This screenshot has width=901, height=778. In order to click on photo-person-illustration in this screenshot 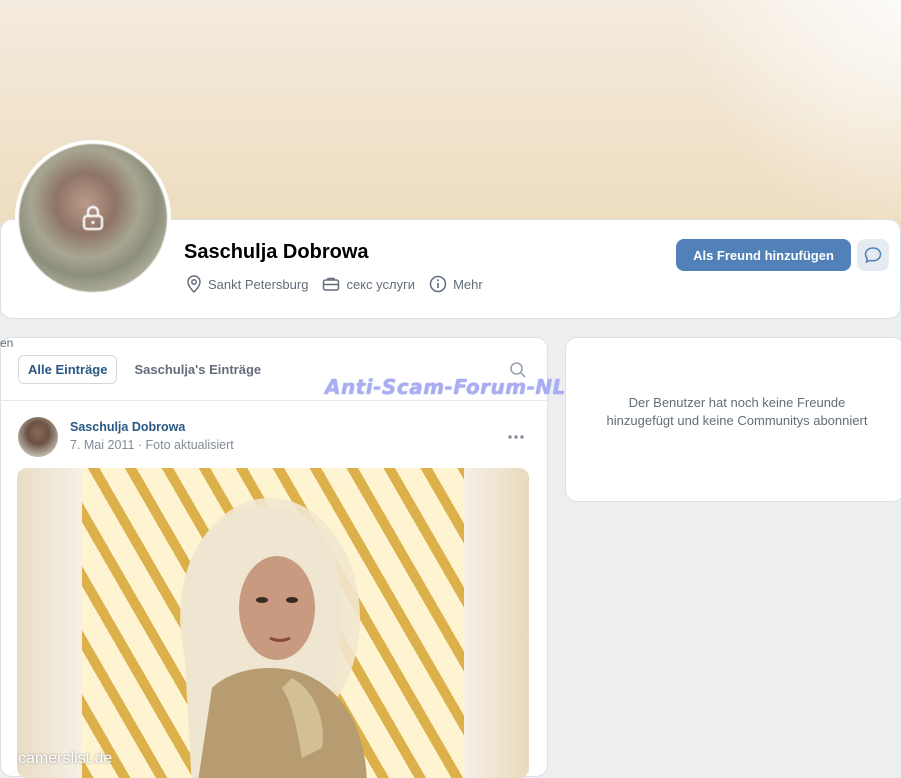, I will do `click(273, 638)`.